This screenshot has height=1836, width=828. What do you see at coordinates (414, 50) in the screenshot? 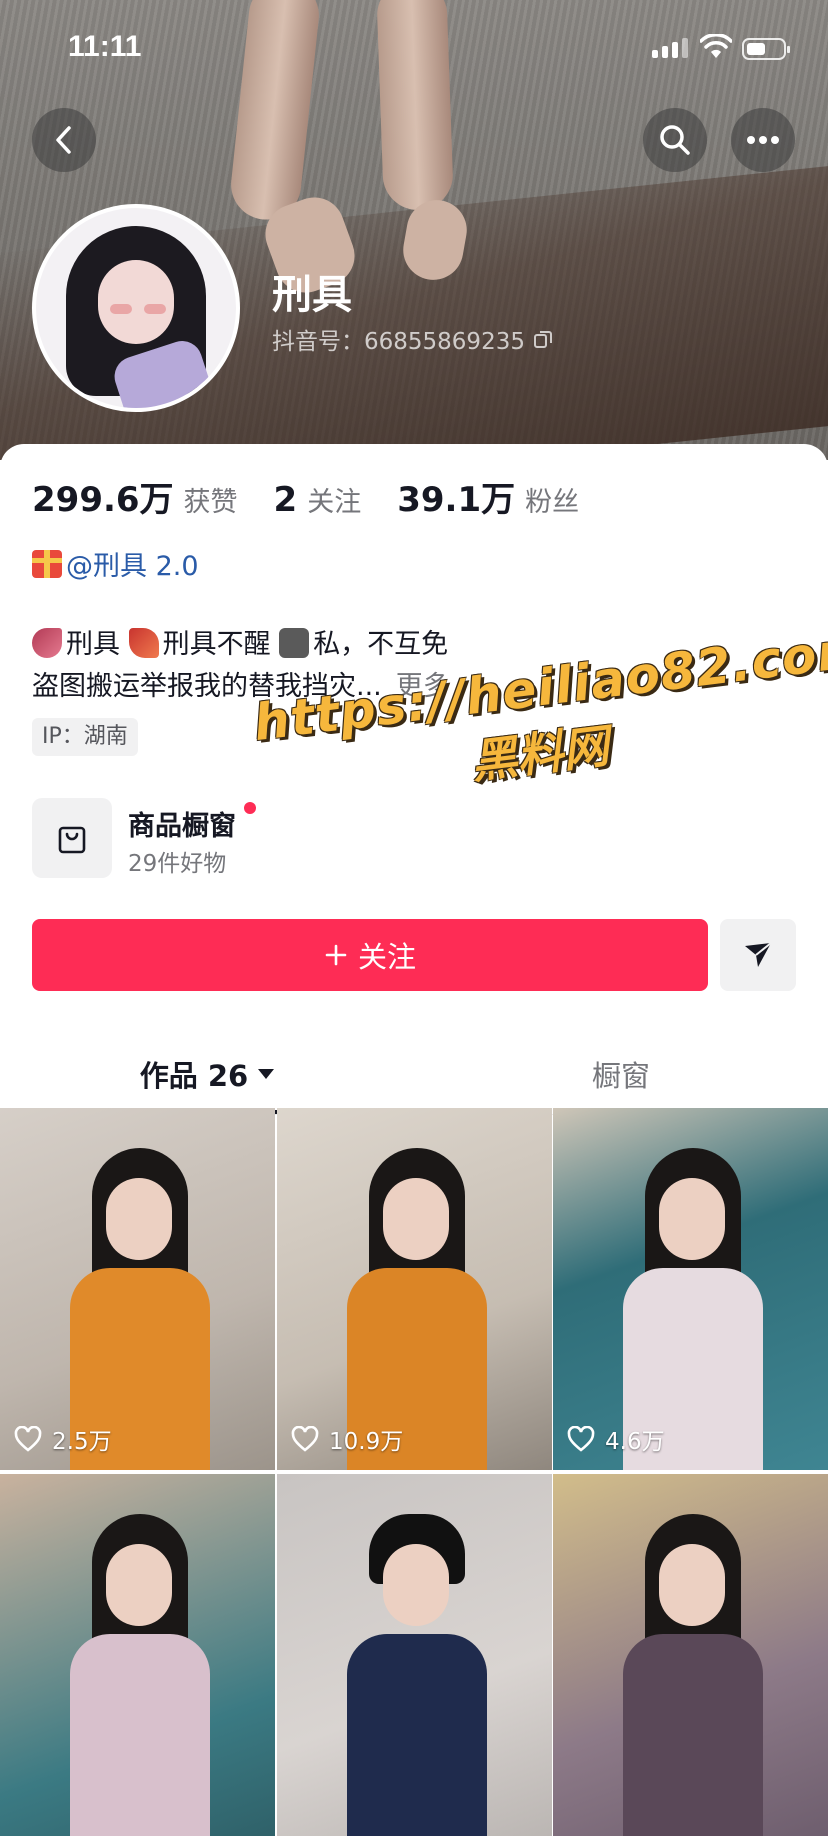
I see `status-bar: 11:11` at bounding box center [414, 50].